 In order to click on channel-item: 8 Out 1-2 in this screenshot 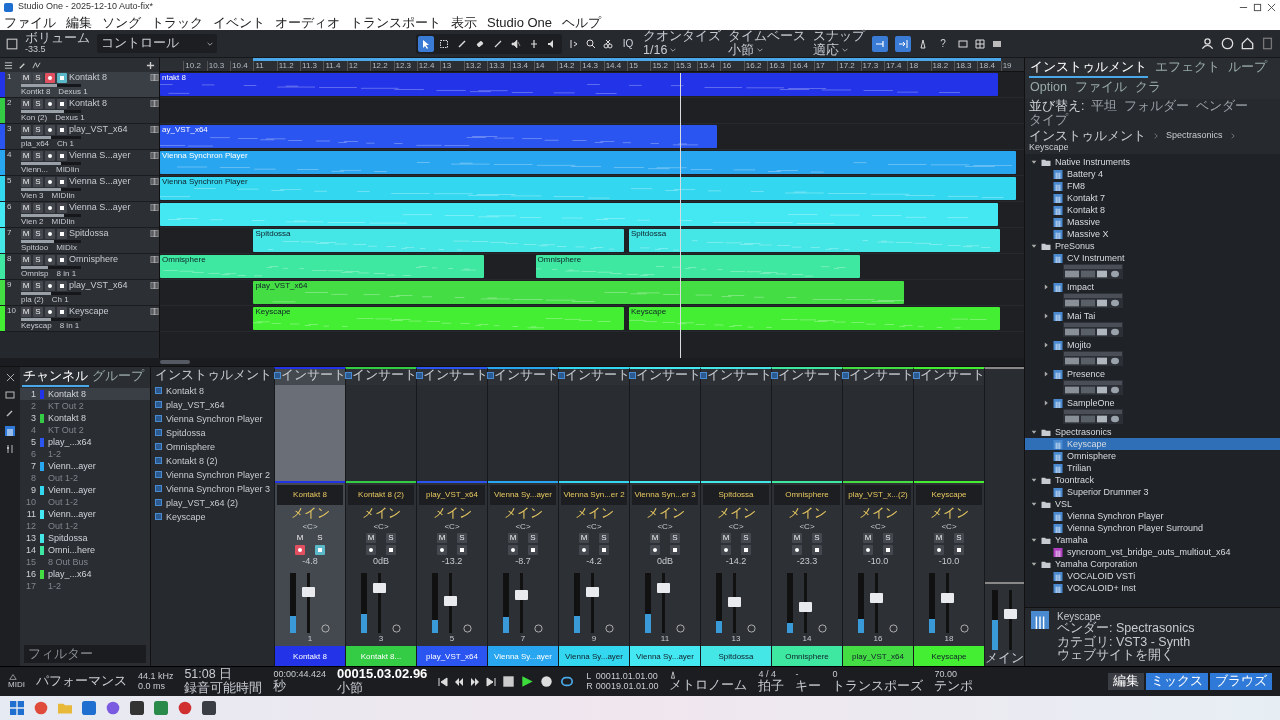, I will do `click(85, 478)`.